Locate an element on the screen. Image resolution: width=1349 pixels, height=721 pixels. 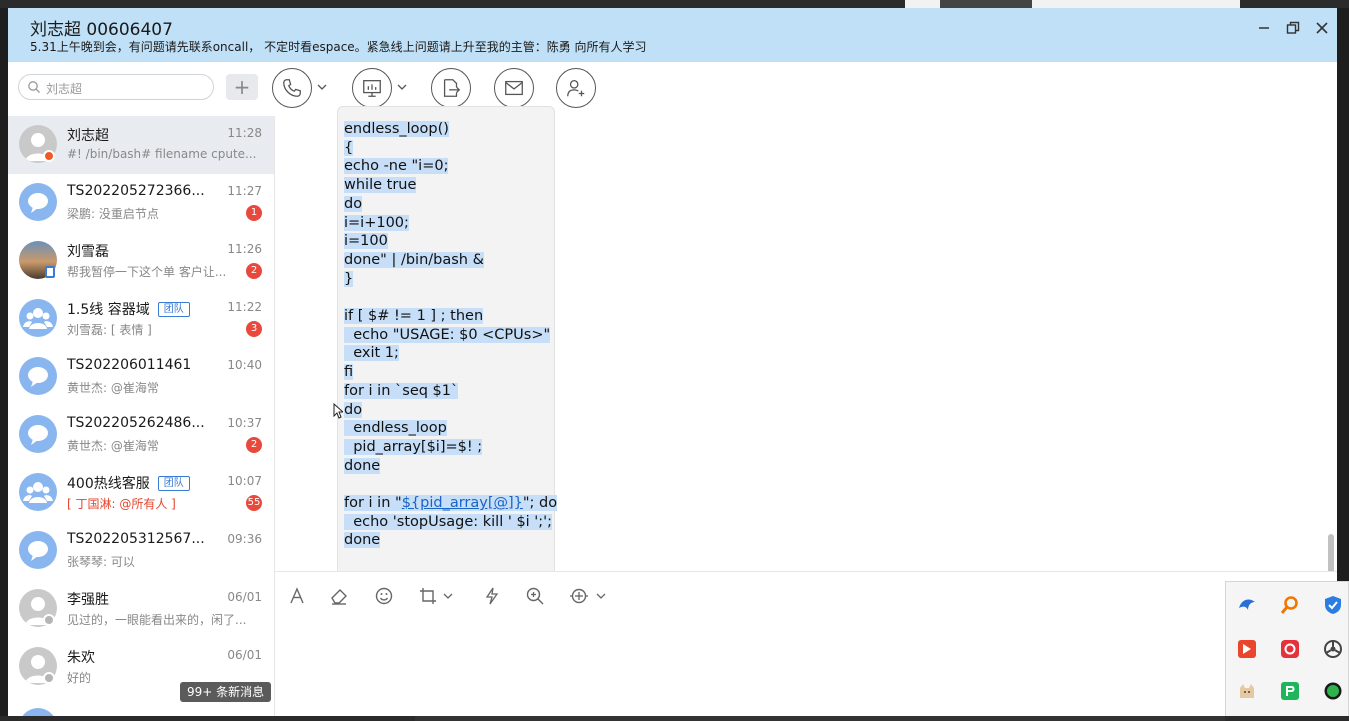
restore-button is located at coordinates (1293, 28).